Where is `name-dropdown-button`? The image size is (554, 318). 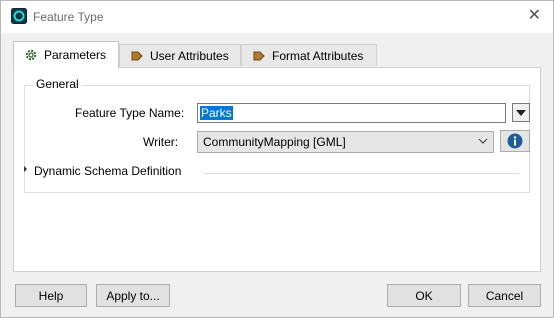 name-dropdown-button is located at coordinates (521, 112).